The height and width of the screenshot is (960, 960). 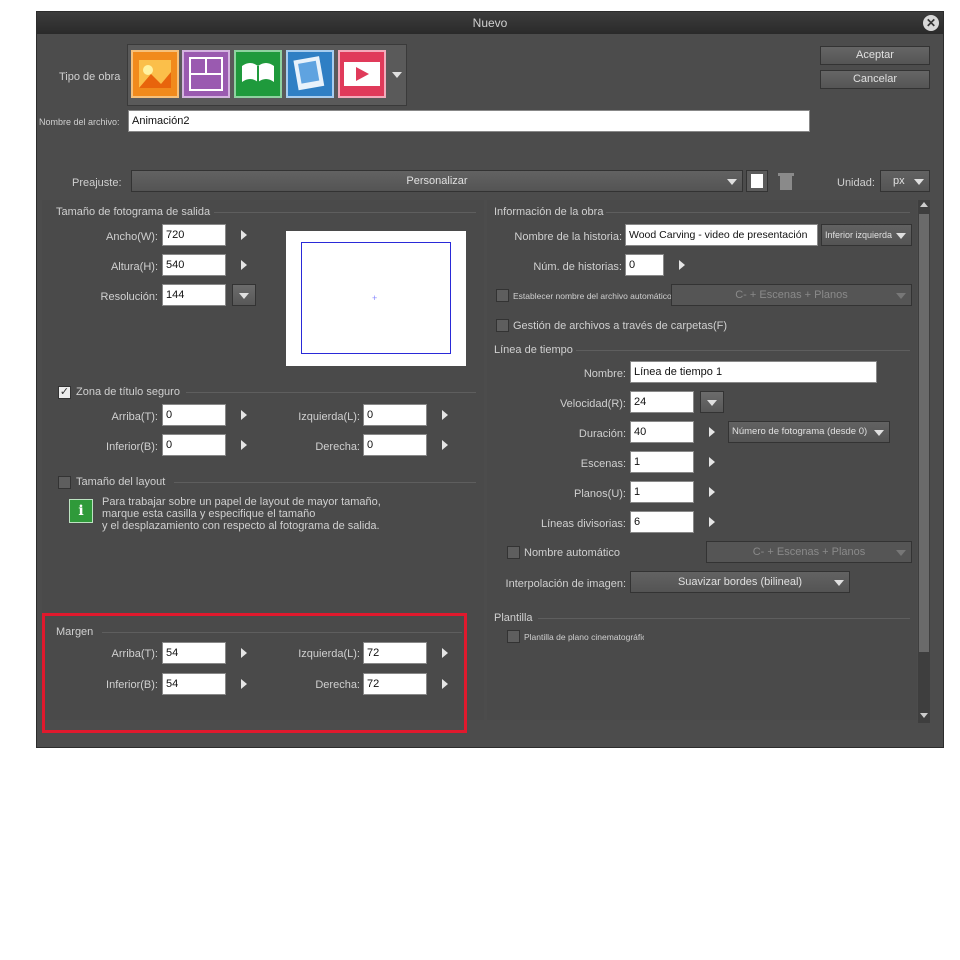 What do you see at coordinates (584, 637) in the screenshot?
I see `cinema-template-label: Plantilla de plano cinematográfico` at bounding box center [584, 637].